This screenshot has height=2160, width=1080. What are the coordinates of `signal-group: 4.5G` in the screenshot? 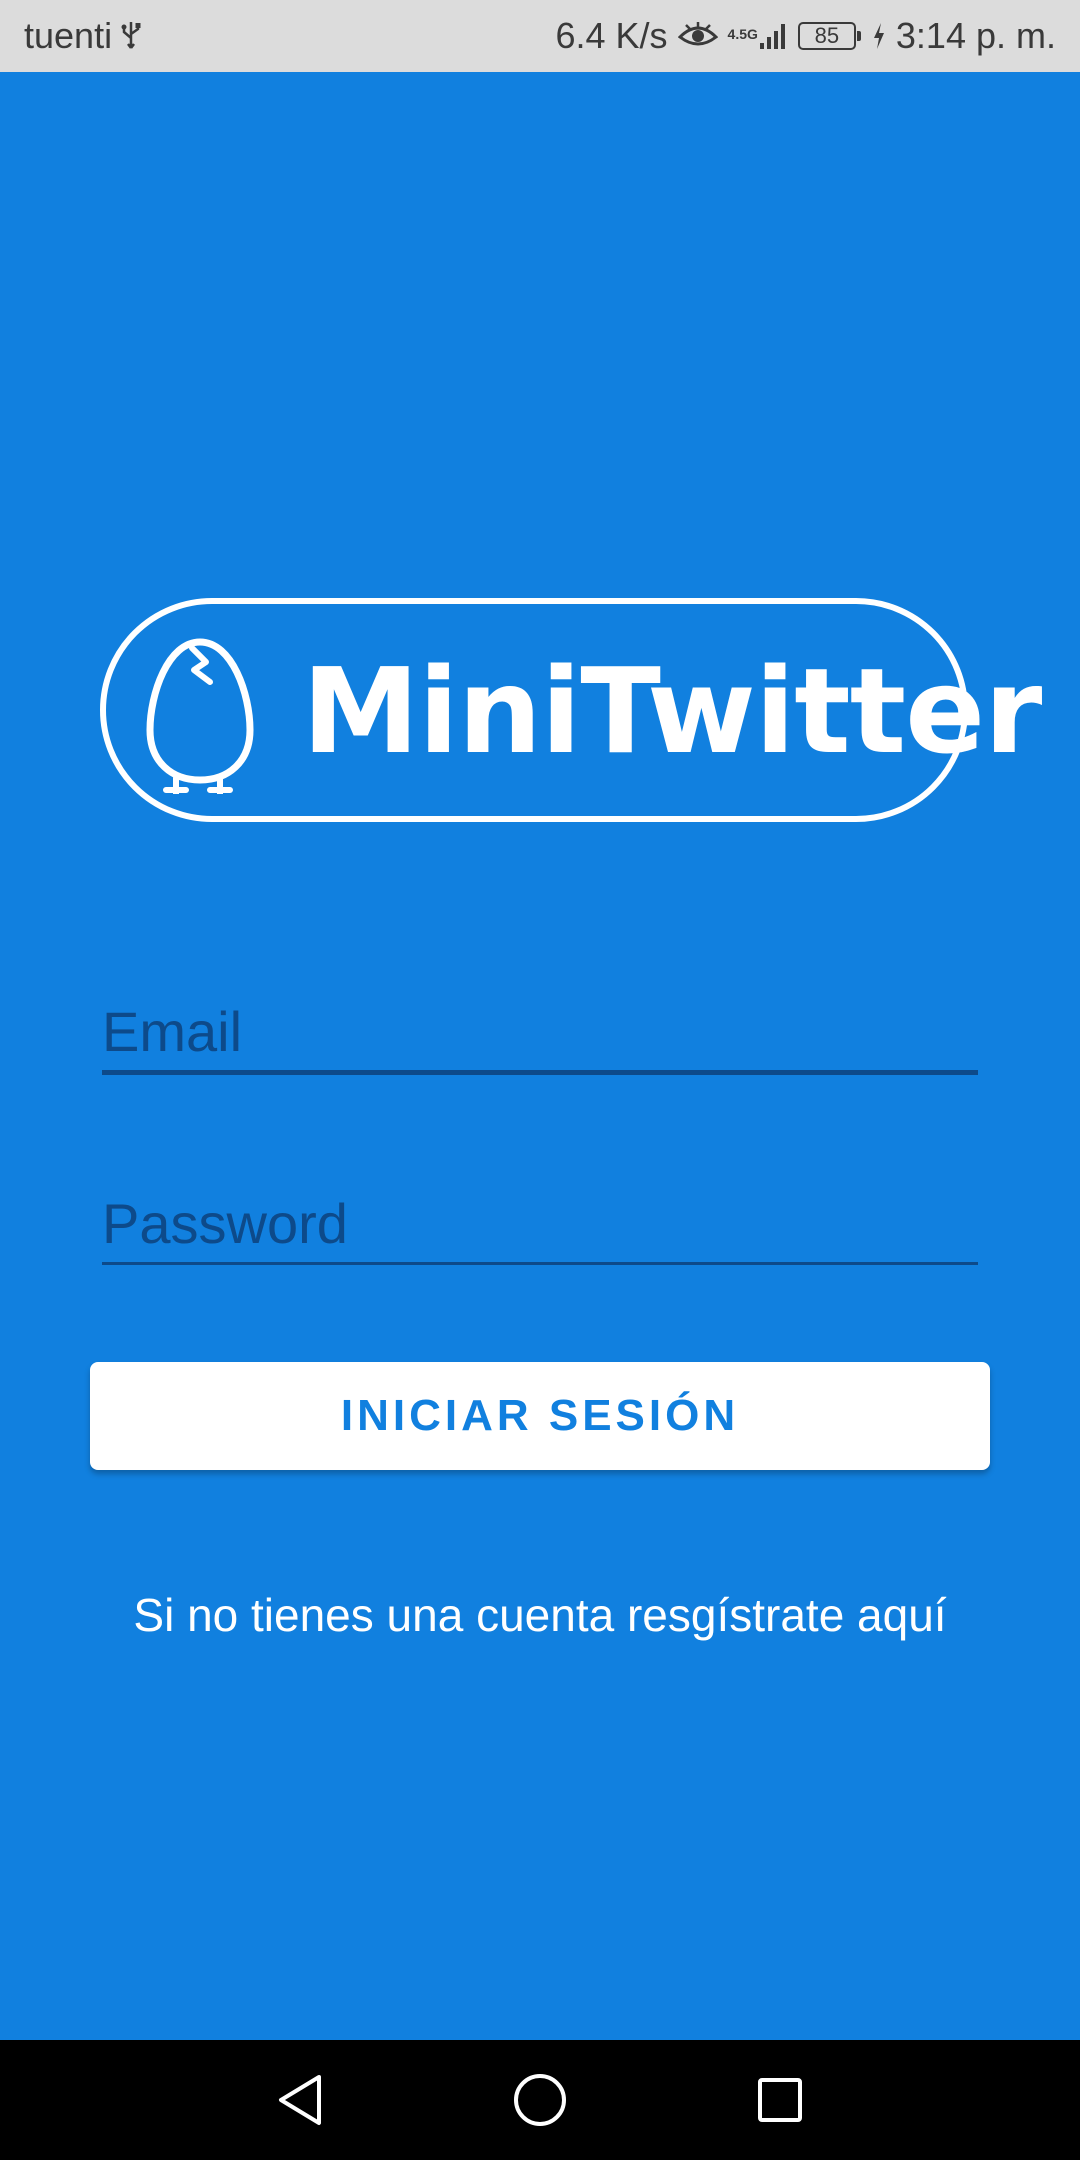 It's located at (758, 36).